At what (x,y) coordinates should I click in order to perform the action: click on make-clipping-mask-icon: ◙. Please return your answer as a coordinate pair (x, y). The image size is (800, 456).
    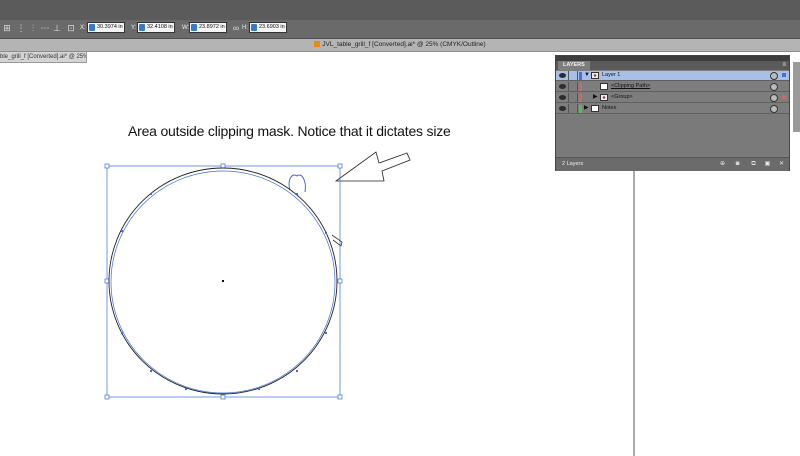
    Looking at the image, I should click on (737, 164).